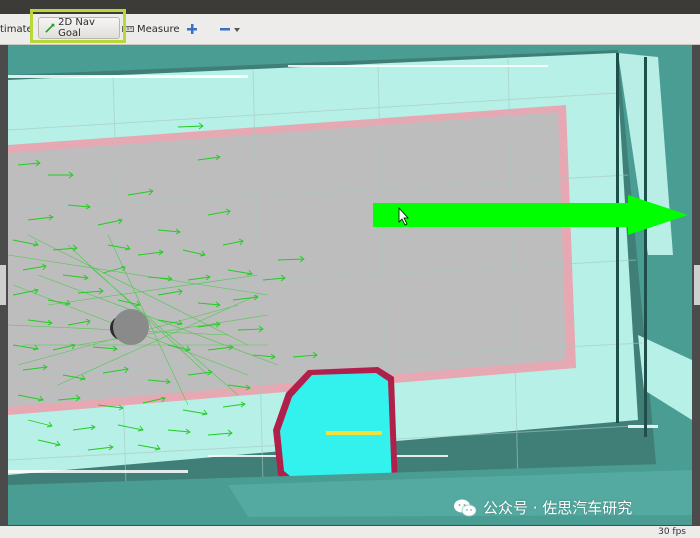 Image resolution: width=700 pixels, height=538 pixels. I want to click on plus-icon, so click(192, 29).